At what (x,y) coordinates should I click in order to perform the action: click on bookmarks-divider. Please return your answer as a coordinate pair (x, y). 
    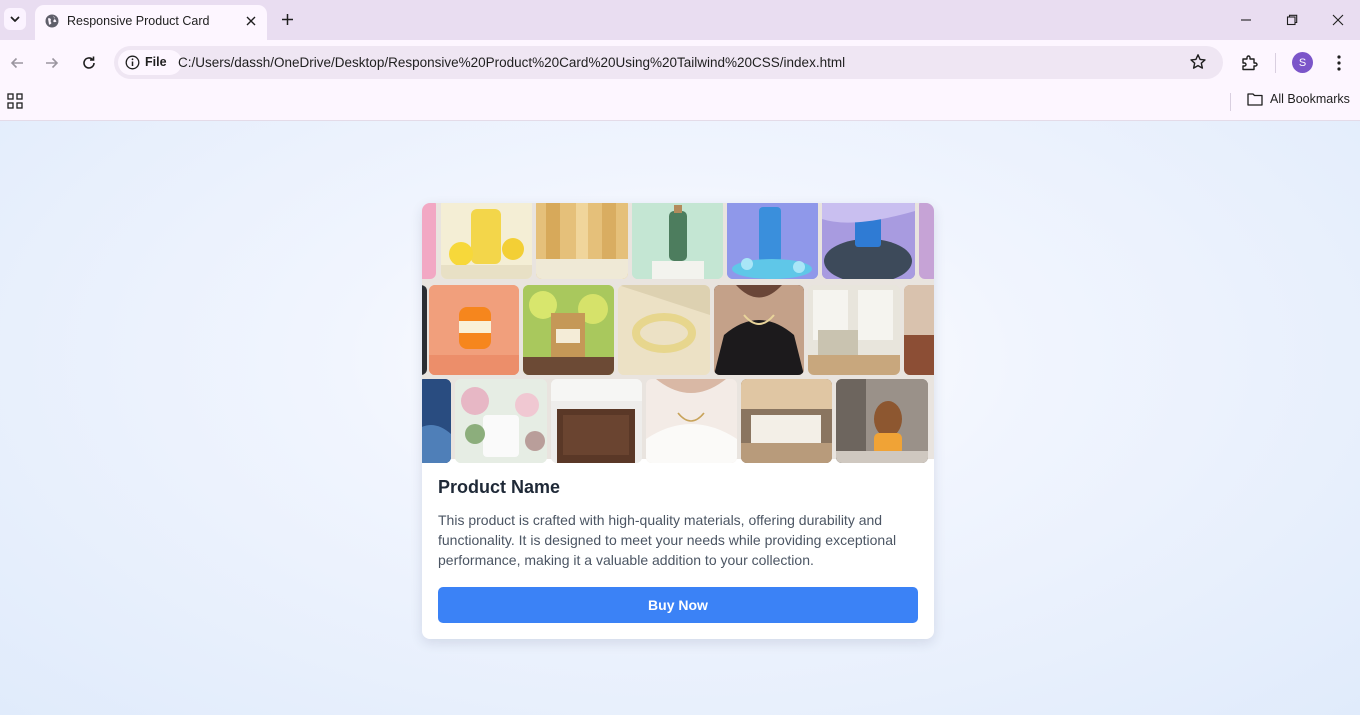
    Looking at the image, I should click on (1230, 102).